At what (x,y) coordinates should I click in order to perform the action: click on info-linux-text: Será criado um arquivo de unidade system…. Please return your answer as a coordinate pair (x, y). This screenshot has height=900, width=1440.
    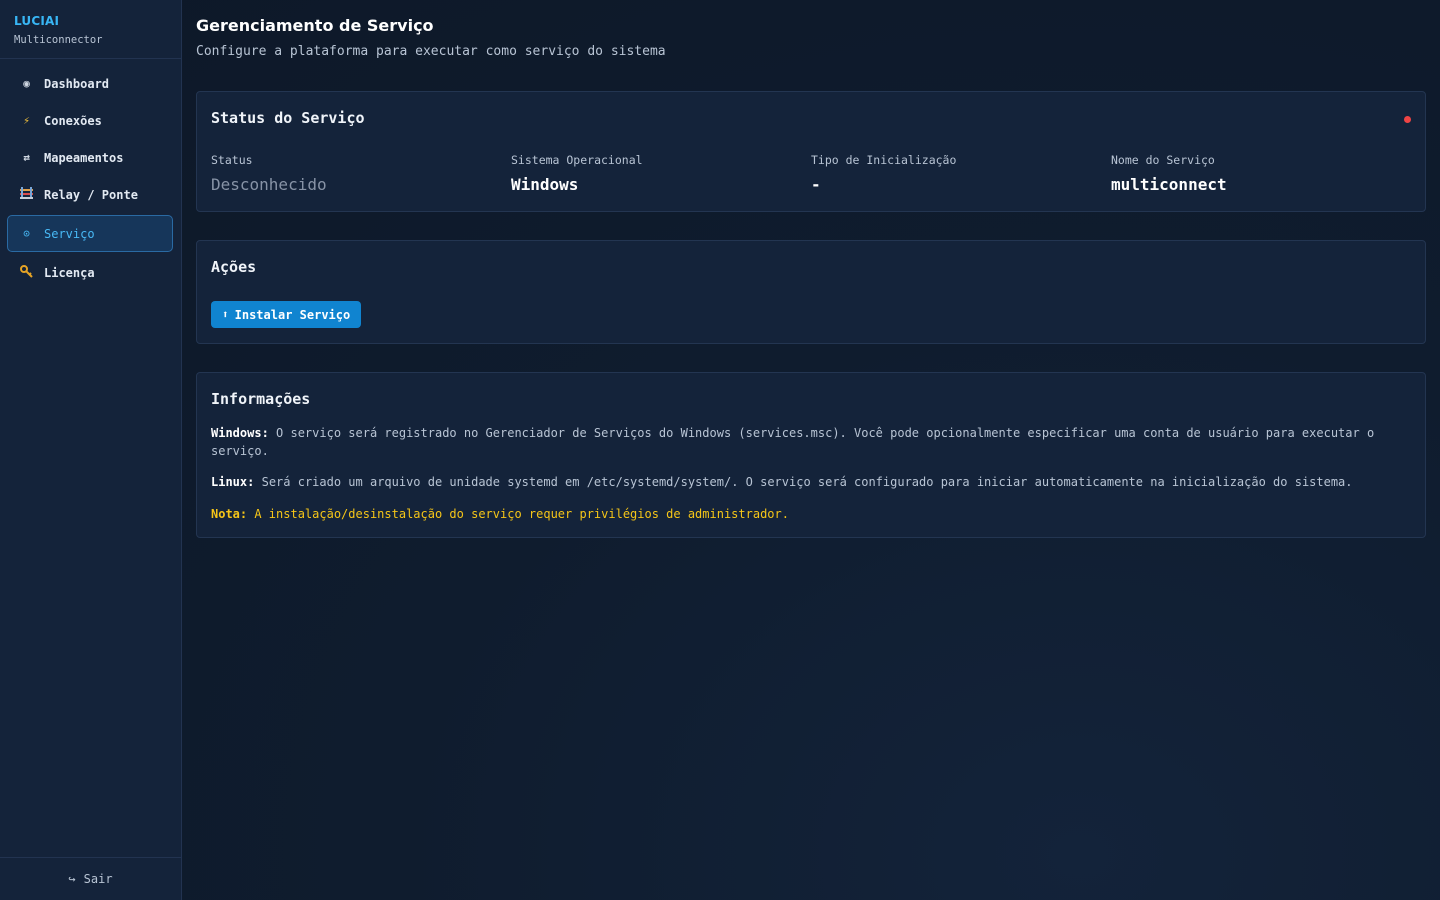
    Looking at the image, I should click on (807, 482).